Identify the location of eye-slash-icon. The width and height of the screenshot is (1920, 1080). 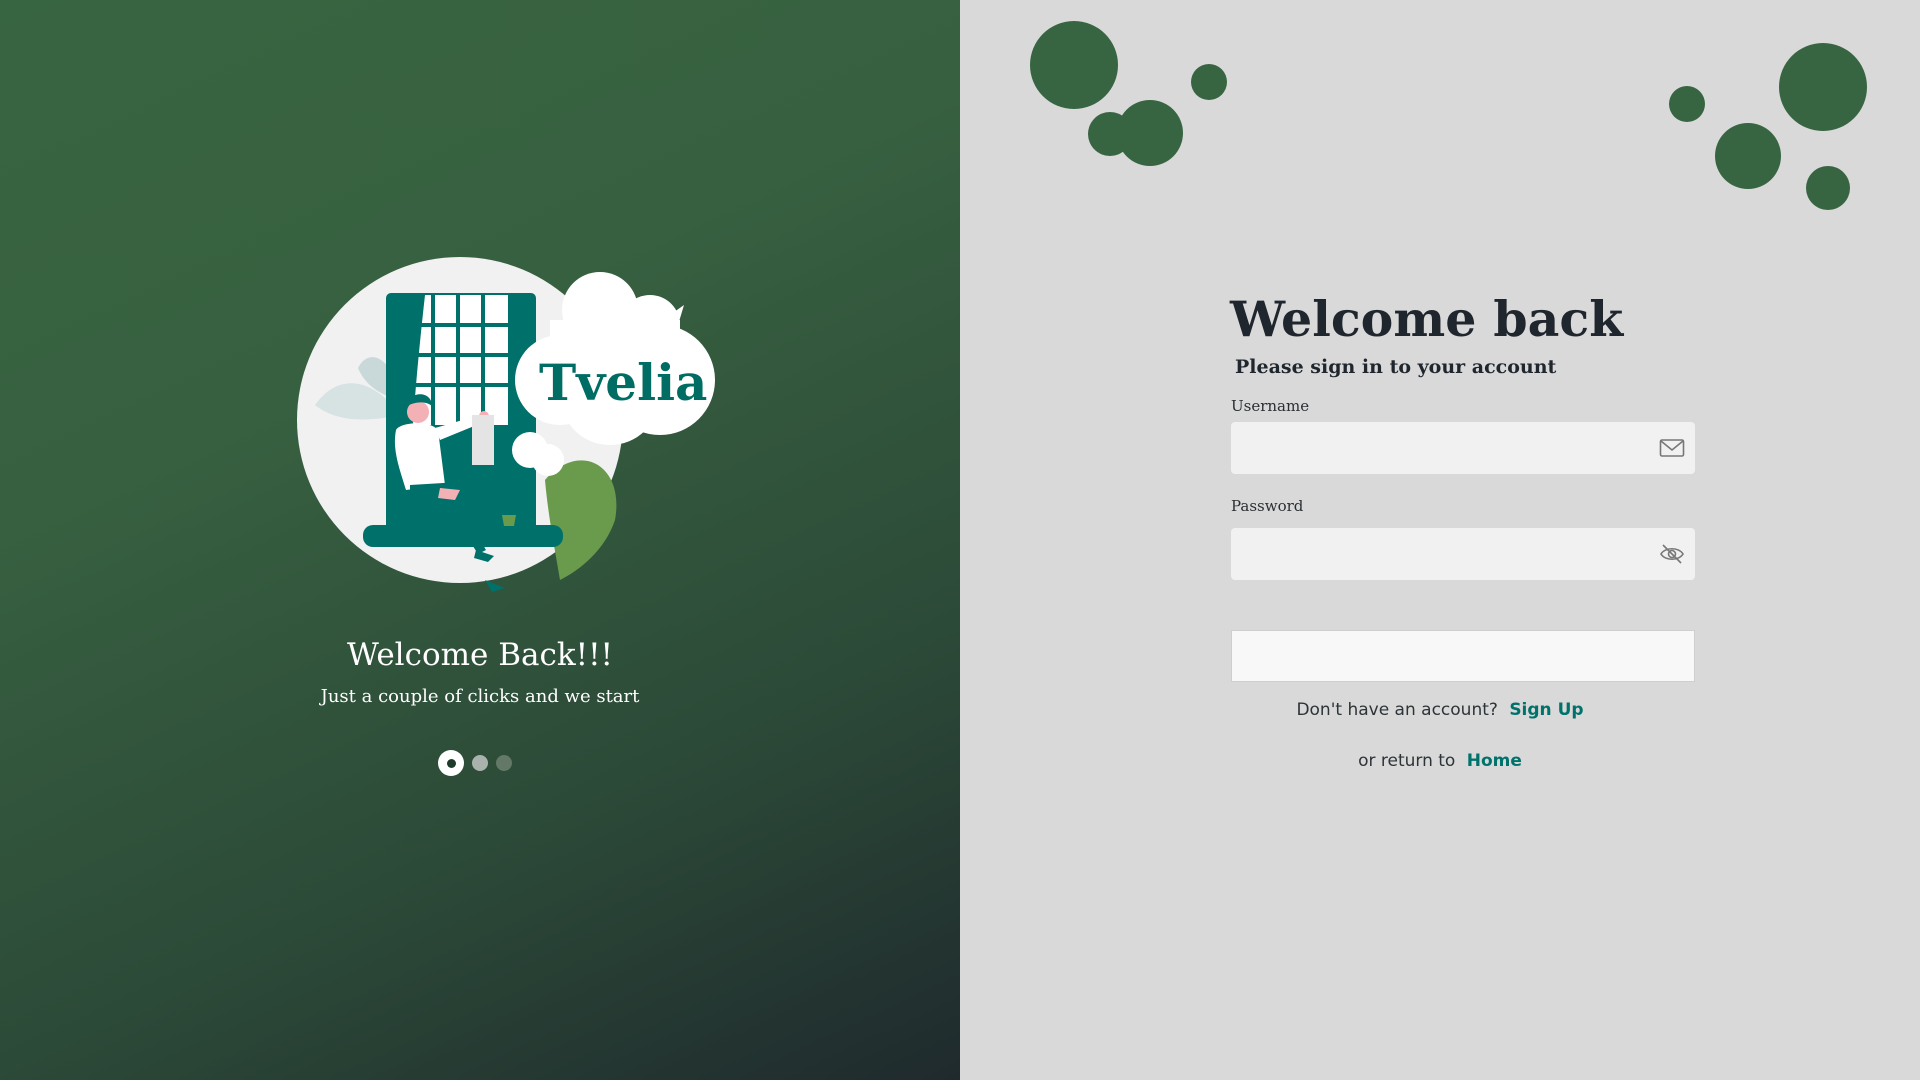
(1672, 554).